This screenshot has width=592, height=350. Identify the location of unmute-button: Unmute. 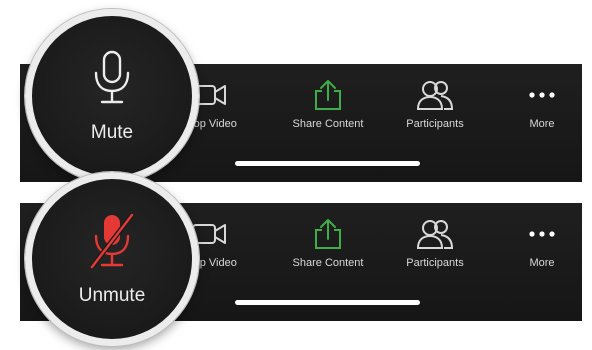
(112, 259).